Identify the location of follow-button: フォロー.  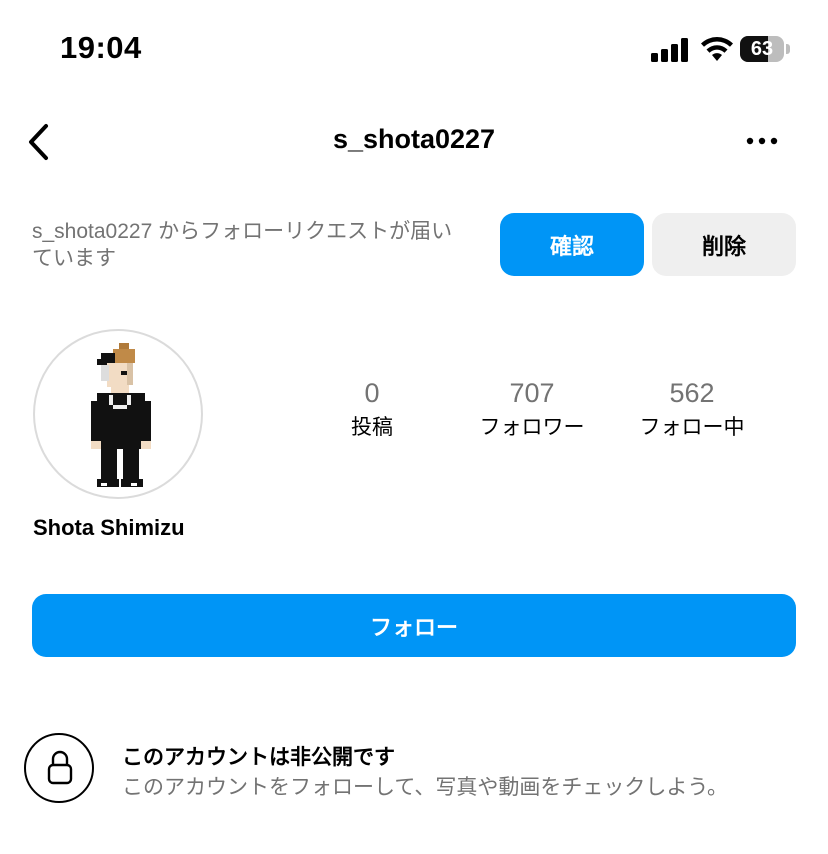
(414, 625).